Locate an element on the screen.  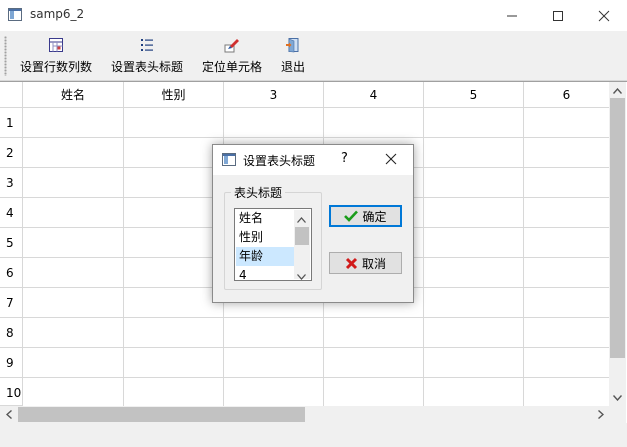
row-header: 1 is located at coordinates (11, 123).